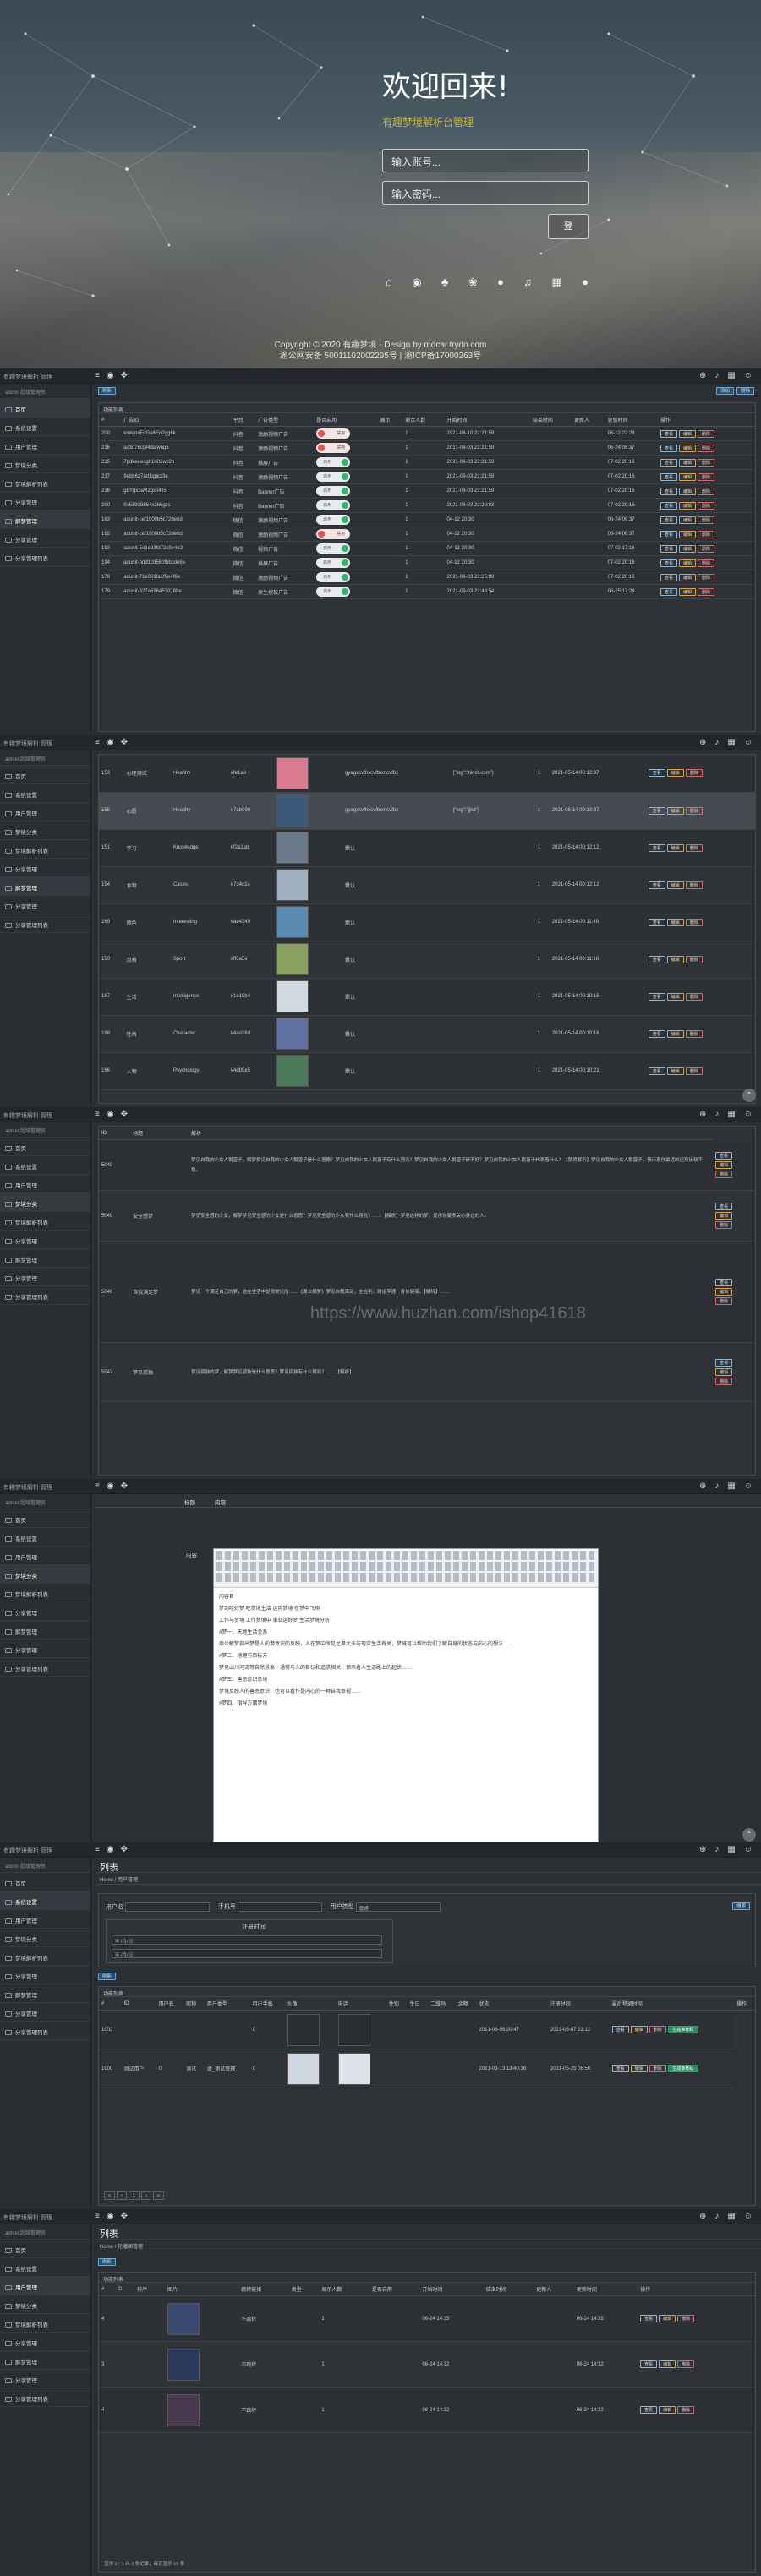 The width and height of the screenshot is (761, 2576). I want to click on date-start: 年 /月/日, so click(247, 1940).